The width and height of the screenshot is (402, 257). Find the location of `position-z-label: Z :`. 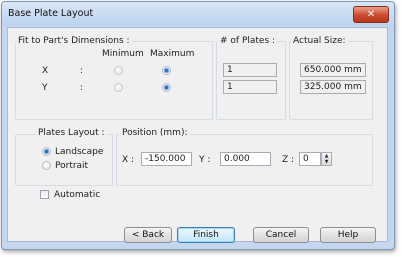

position-z-label: Z : is located at coordinates (288, 160).